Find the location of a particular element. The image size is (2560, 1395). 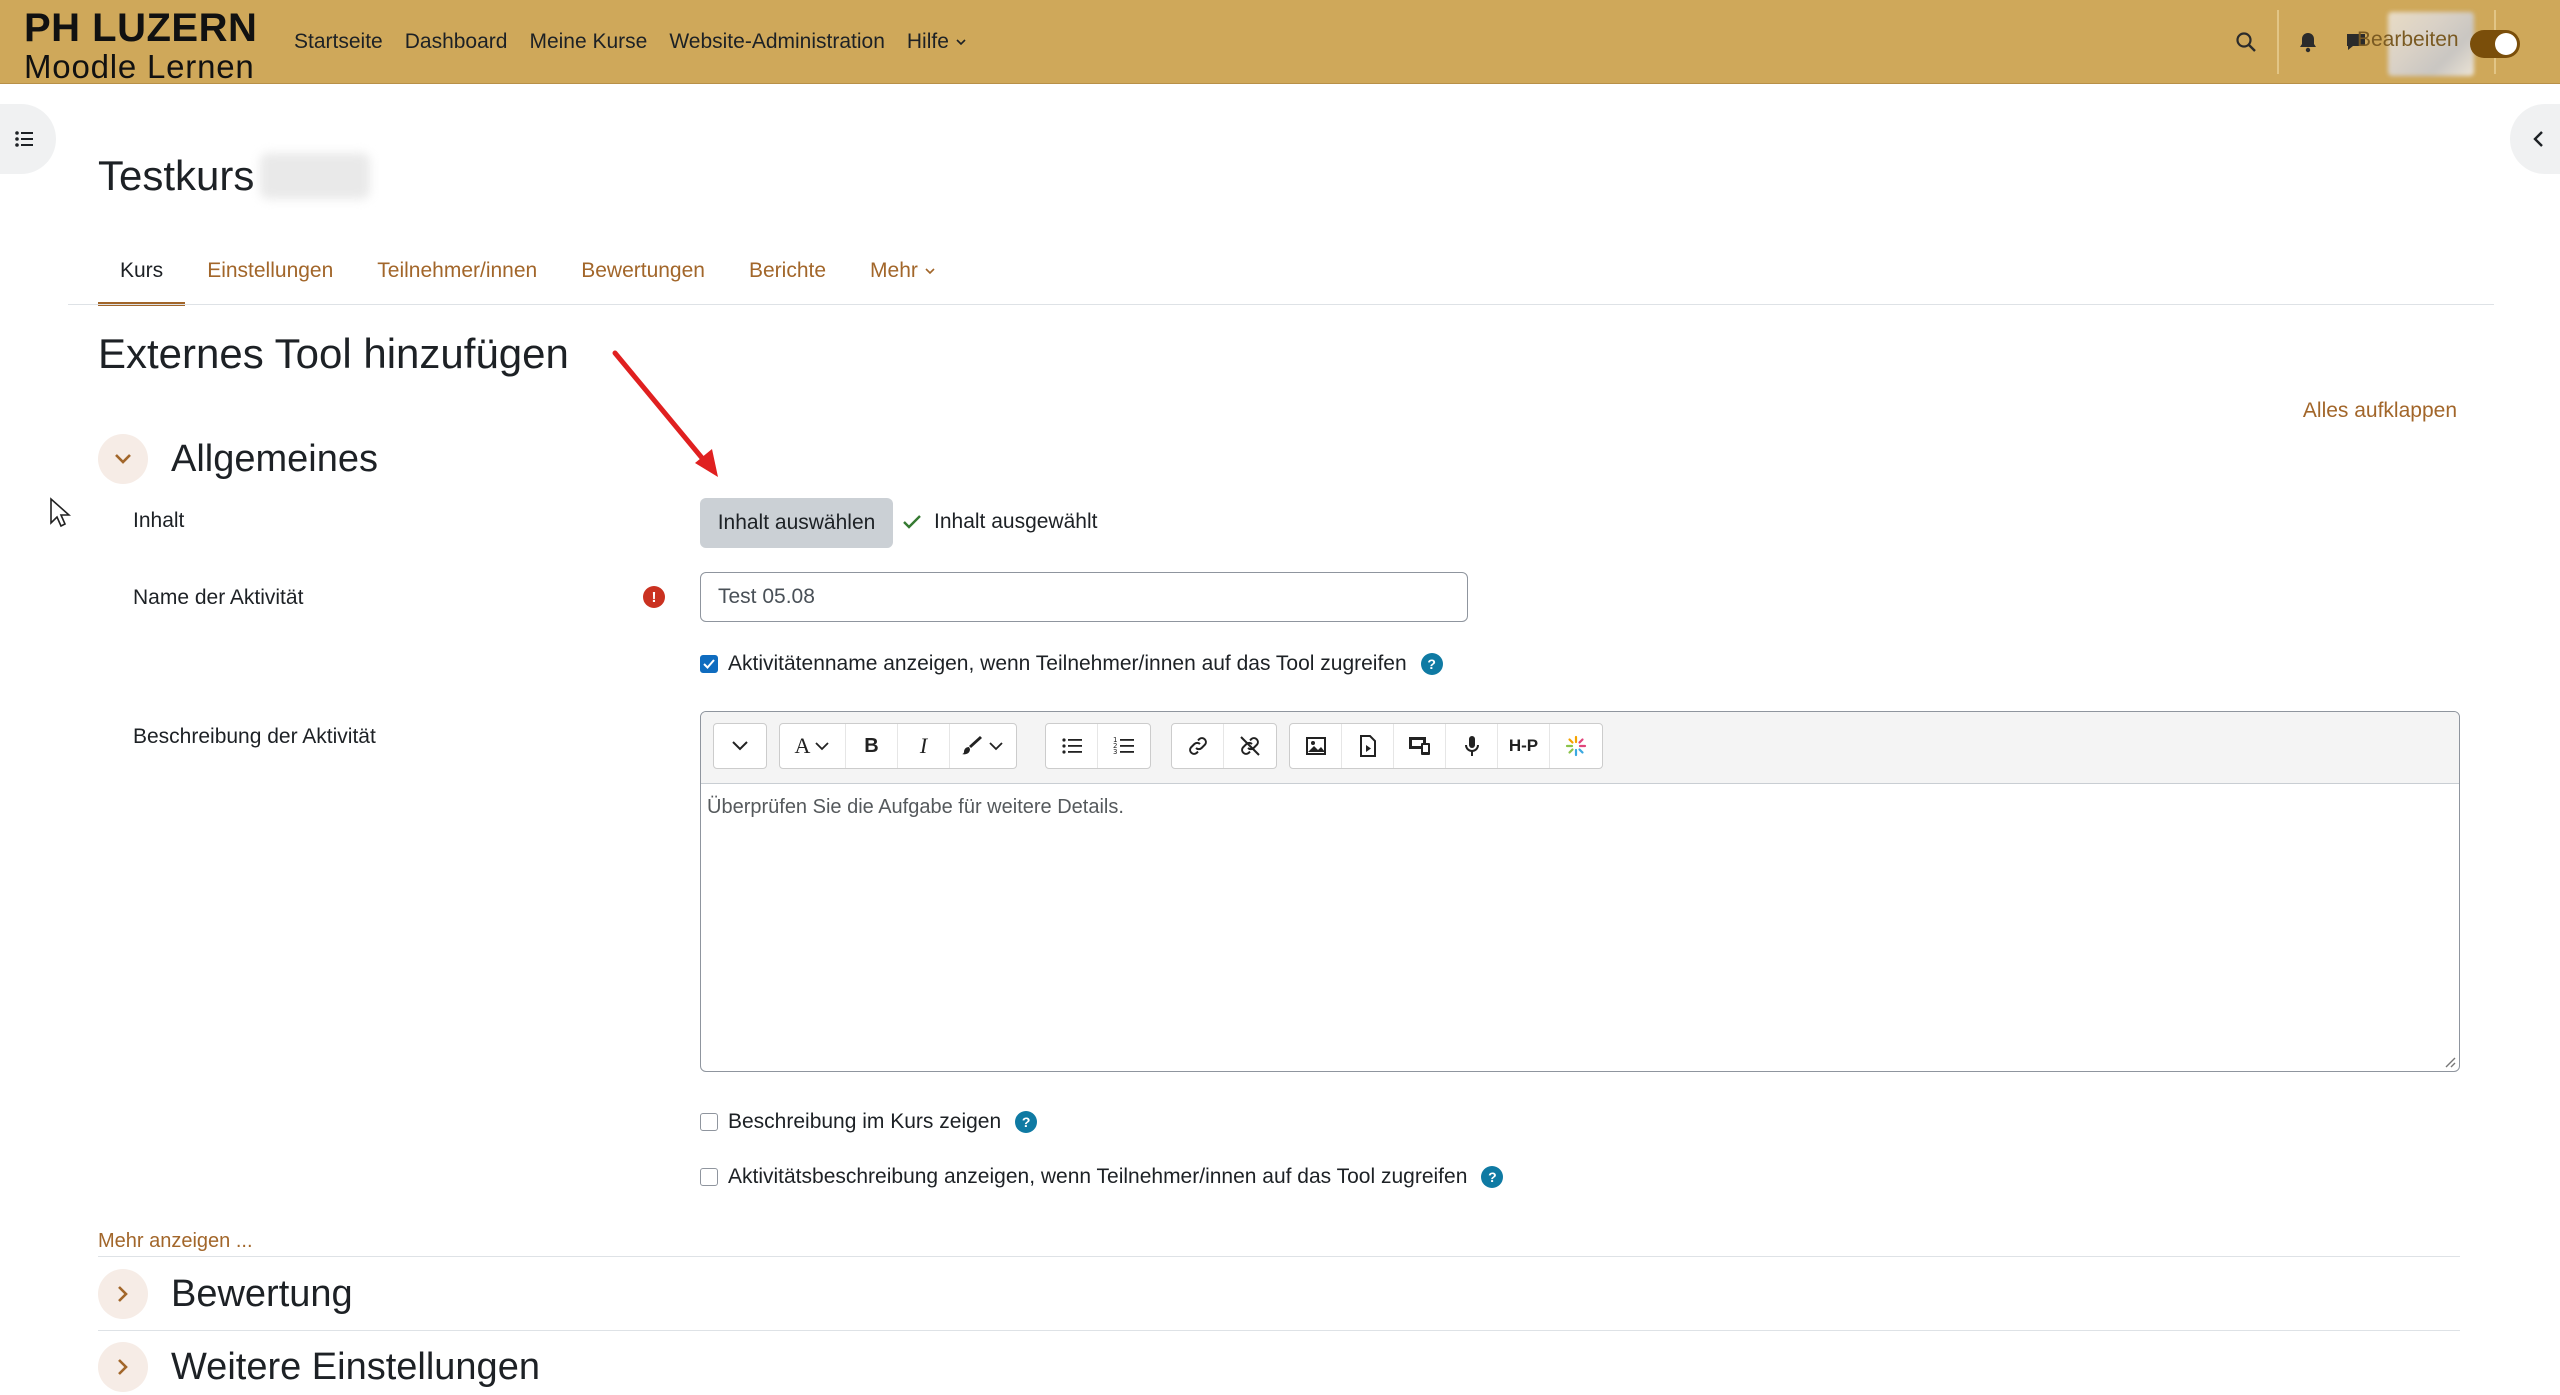

toolbar-group-format: A B I is located at coordinates (898, 746).